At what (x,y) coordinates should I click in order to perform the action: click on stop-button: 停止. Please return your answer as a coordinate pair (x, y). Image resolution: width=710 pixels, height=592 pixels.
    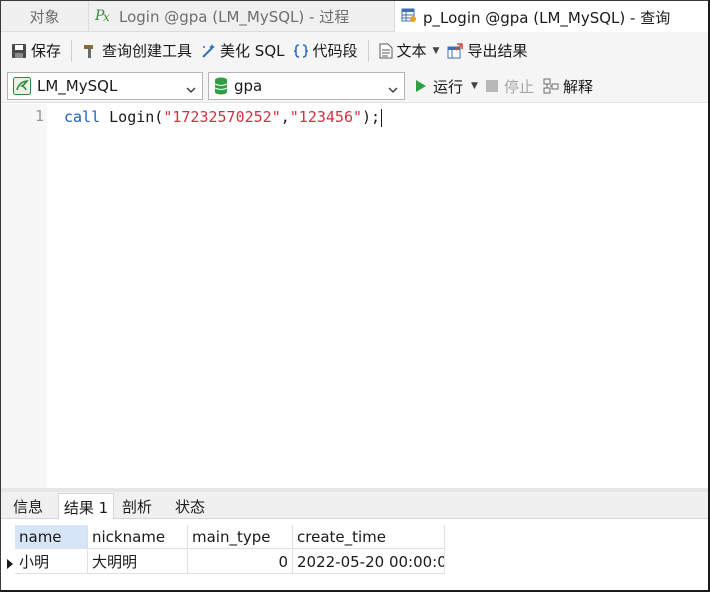
    Looking at the image, I should click on (510, 86).